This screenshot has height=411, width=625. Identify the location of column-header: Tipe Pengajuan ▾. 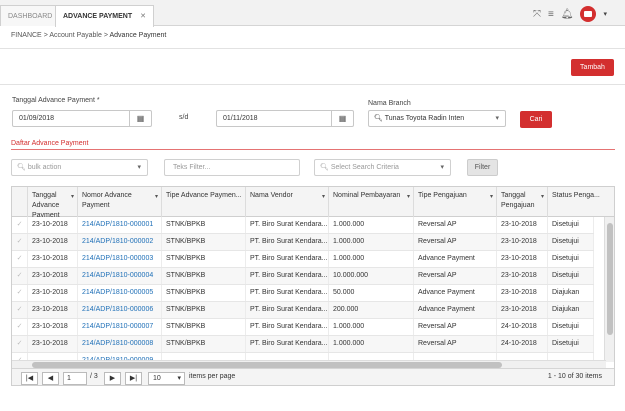
(455, 202).